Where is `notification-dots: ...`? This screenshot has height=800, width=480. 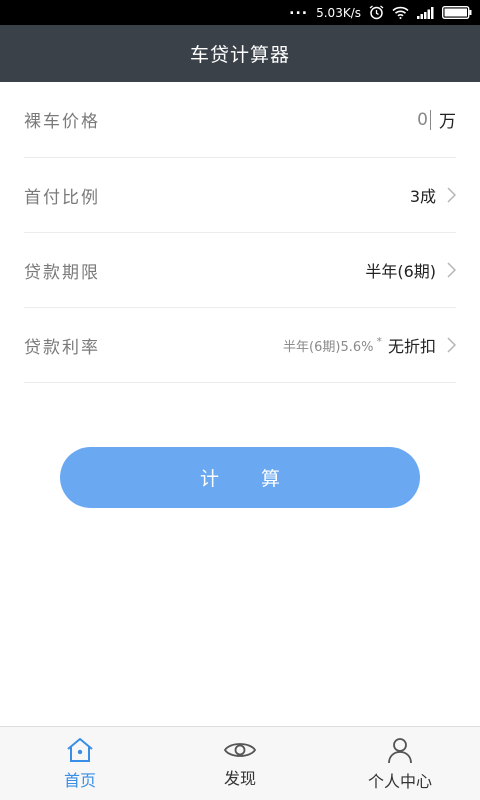
notification-dots: ... is located at coordinates (299, 9).